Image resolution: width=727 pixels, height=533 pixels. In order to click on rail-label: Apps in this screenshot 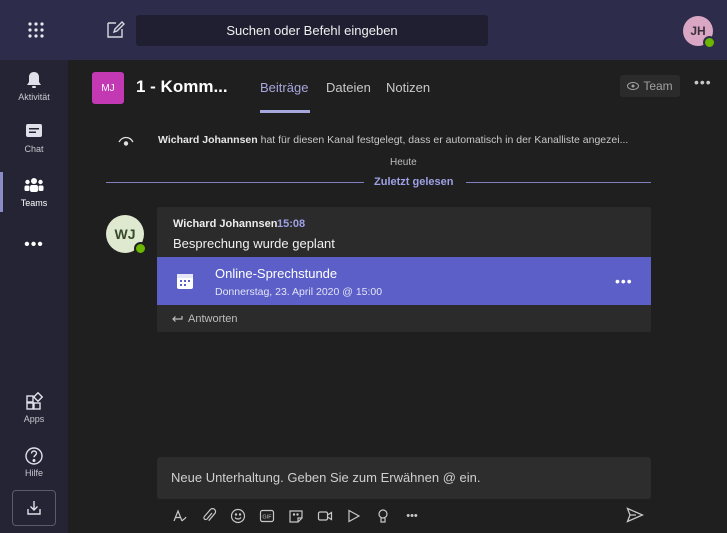, I will do `click(34, 419)`.